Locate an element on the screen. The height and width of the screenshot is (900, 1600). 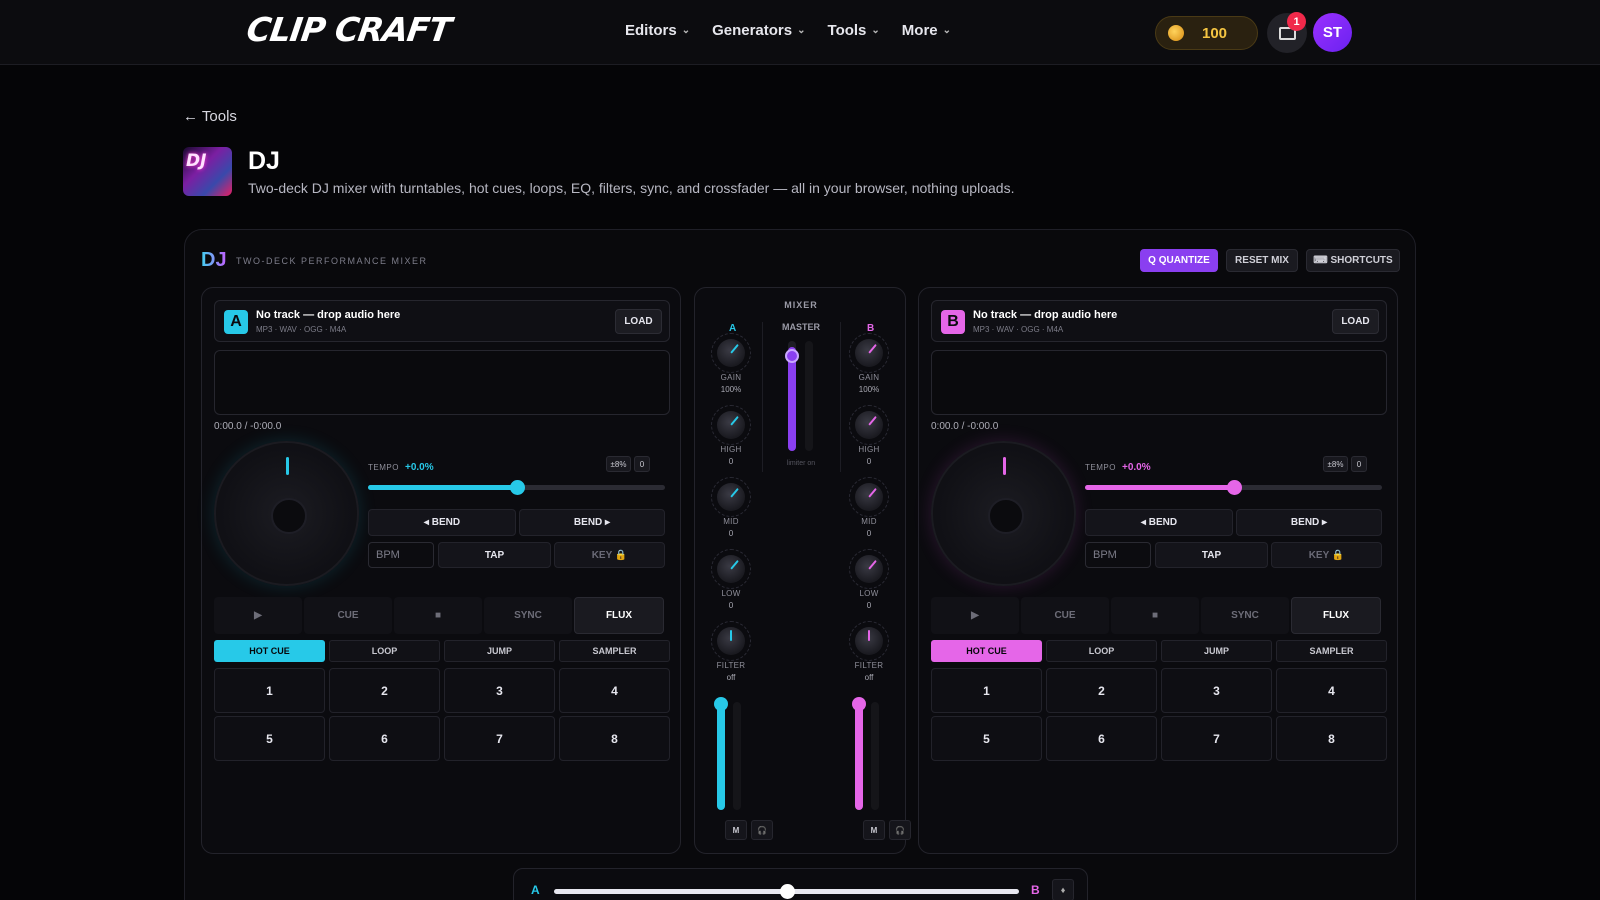
crossfader is located at coordinates (786, 891).